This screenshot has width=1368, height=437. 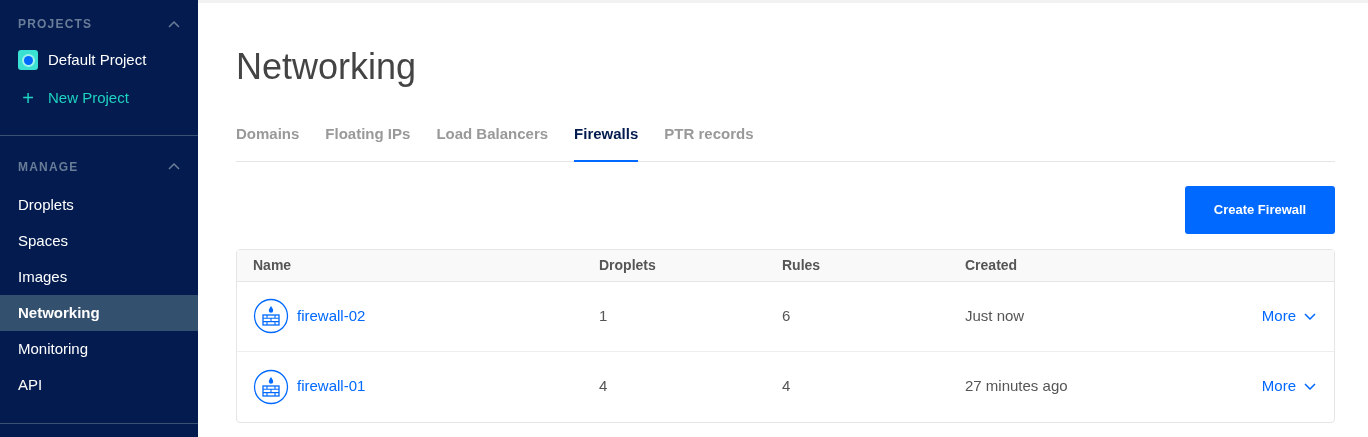 I want to click on sidebar-item: Spaces, so click(x=99, y=241).